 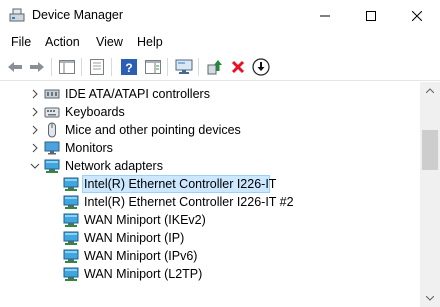 I want to click on forward-button, so click(x=37, y=67).